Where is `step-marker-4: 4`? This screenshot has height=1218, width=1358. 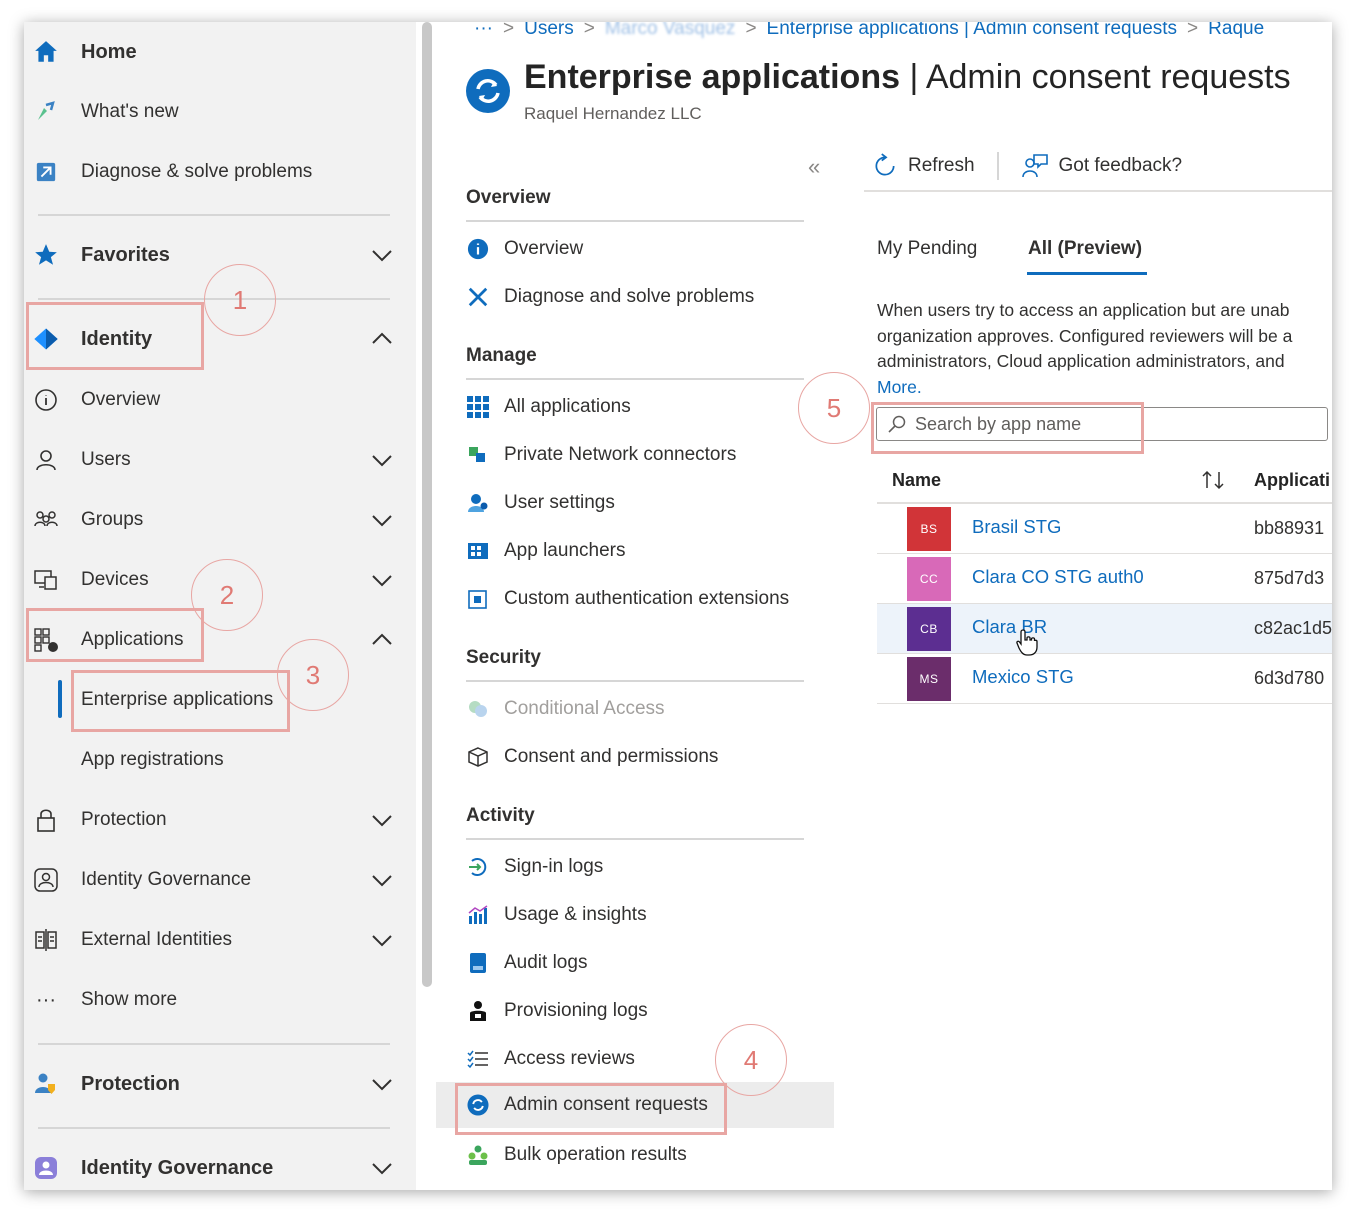 step-marker-4: 4 is located at coordinates (751, 1060).